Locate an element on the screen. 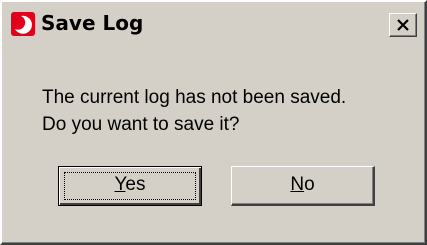 This screenshot has width=427, height=245. window-title: Save Log is located at coordinates (92, 23).